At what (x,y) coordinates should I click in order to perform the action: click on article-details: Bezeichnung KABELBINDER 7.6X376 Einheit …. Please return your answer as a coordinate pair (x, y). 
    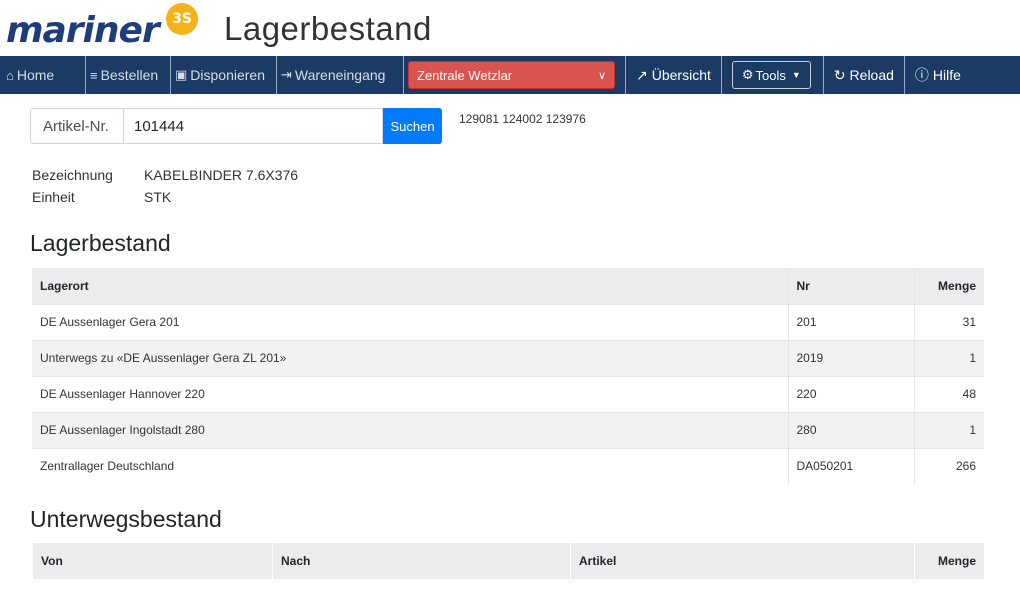
    Looking at the image, I should click on (165, 186).